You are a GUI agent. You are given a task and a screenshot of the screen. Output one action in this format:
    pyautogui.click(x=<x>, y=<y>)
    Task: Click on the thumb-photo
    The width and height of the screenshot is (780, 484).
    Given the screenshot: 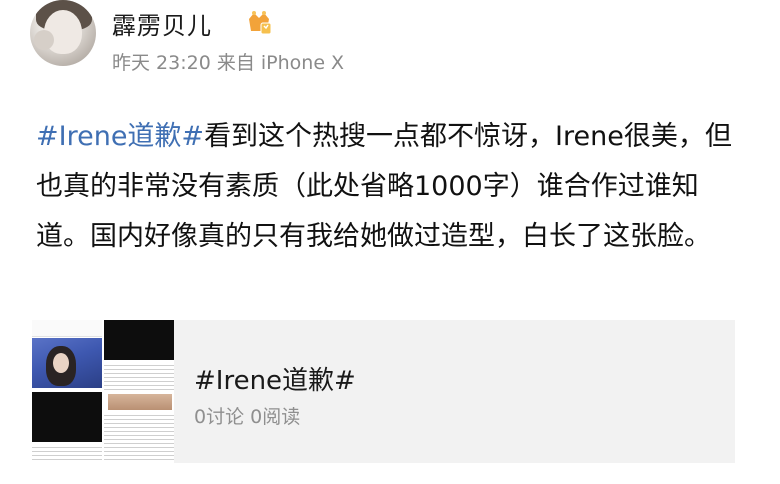 What is the action you would take?
    pyautogui.click(x=67, y=363)
    